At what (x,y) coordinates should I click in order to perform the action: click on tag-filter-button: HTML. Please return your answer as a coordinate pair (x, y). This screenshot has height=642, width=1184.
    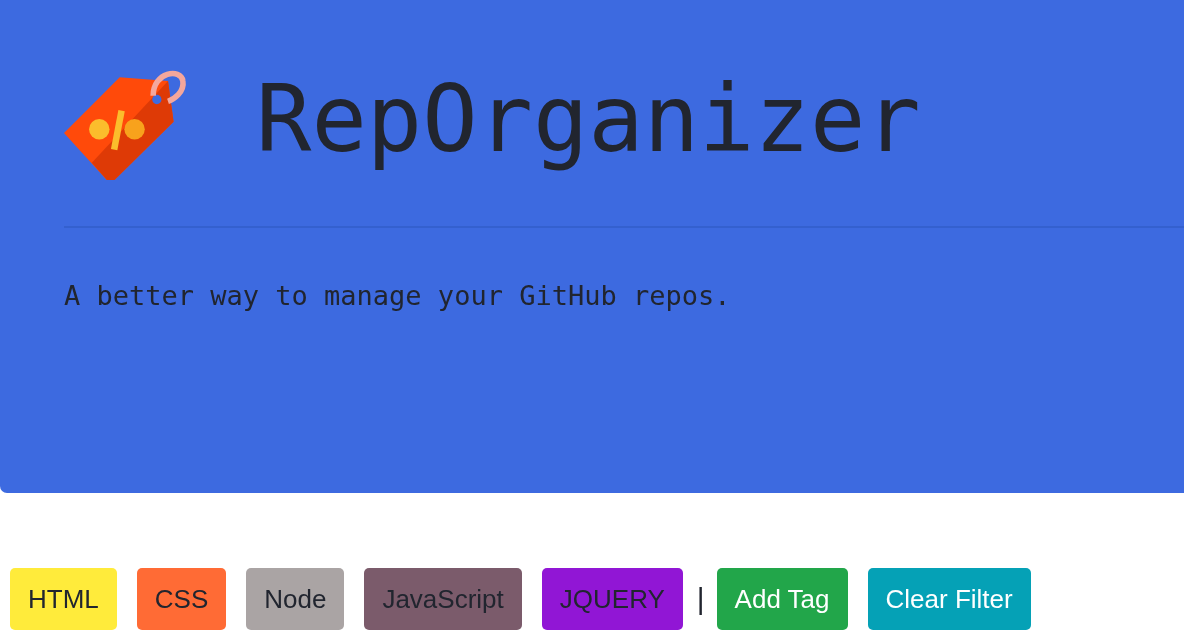
    Looking at the image, I should click on (63, 599).